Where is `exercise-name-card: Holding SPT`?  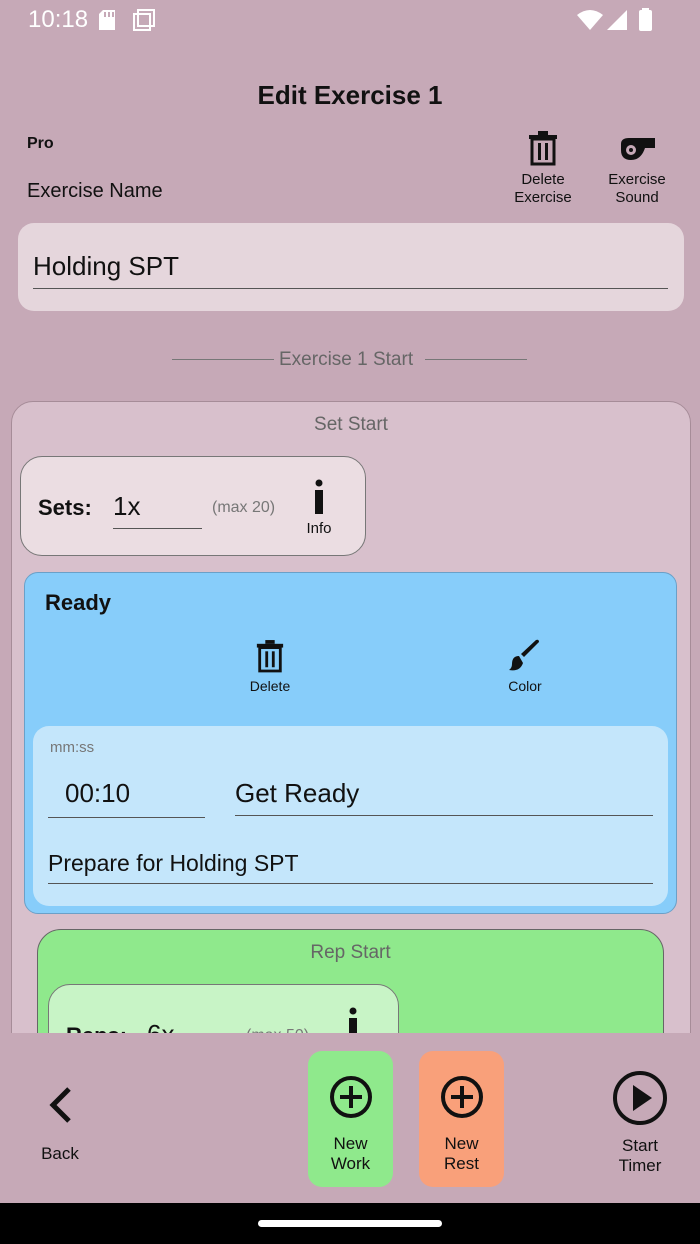
exercise-name-card: Holding SPT is located at coordinates (351, 267).